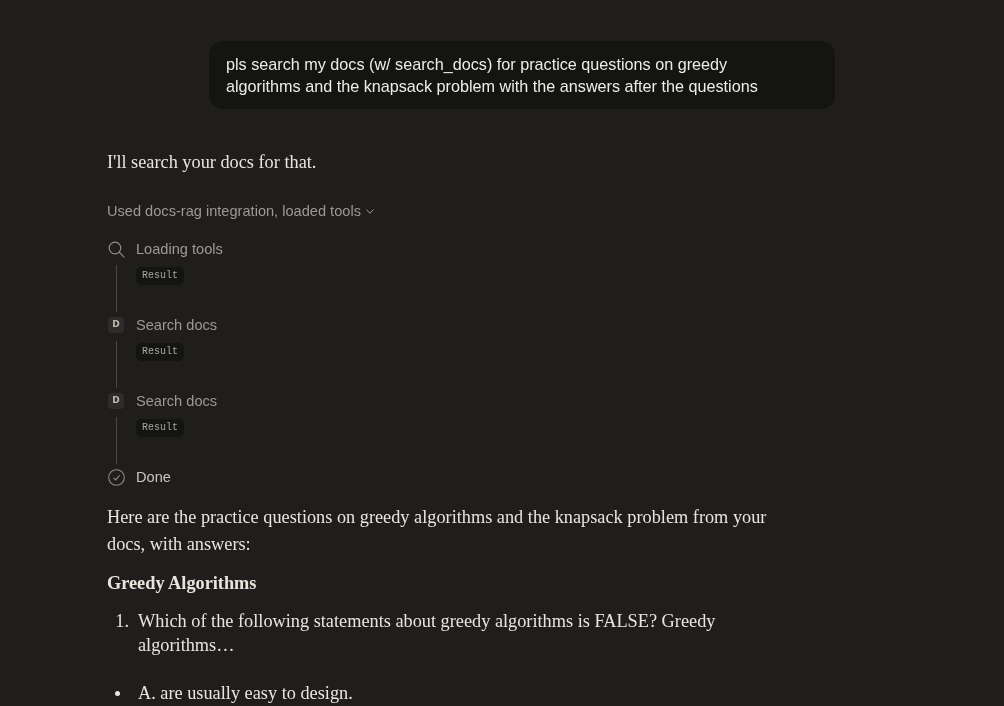  I want to click on answer-option: A. are usually easy to design., so click(245, 693).